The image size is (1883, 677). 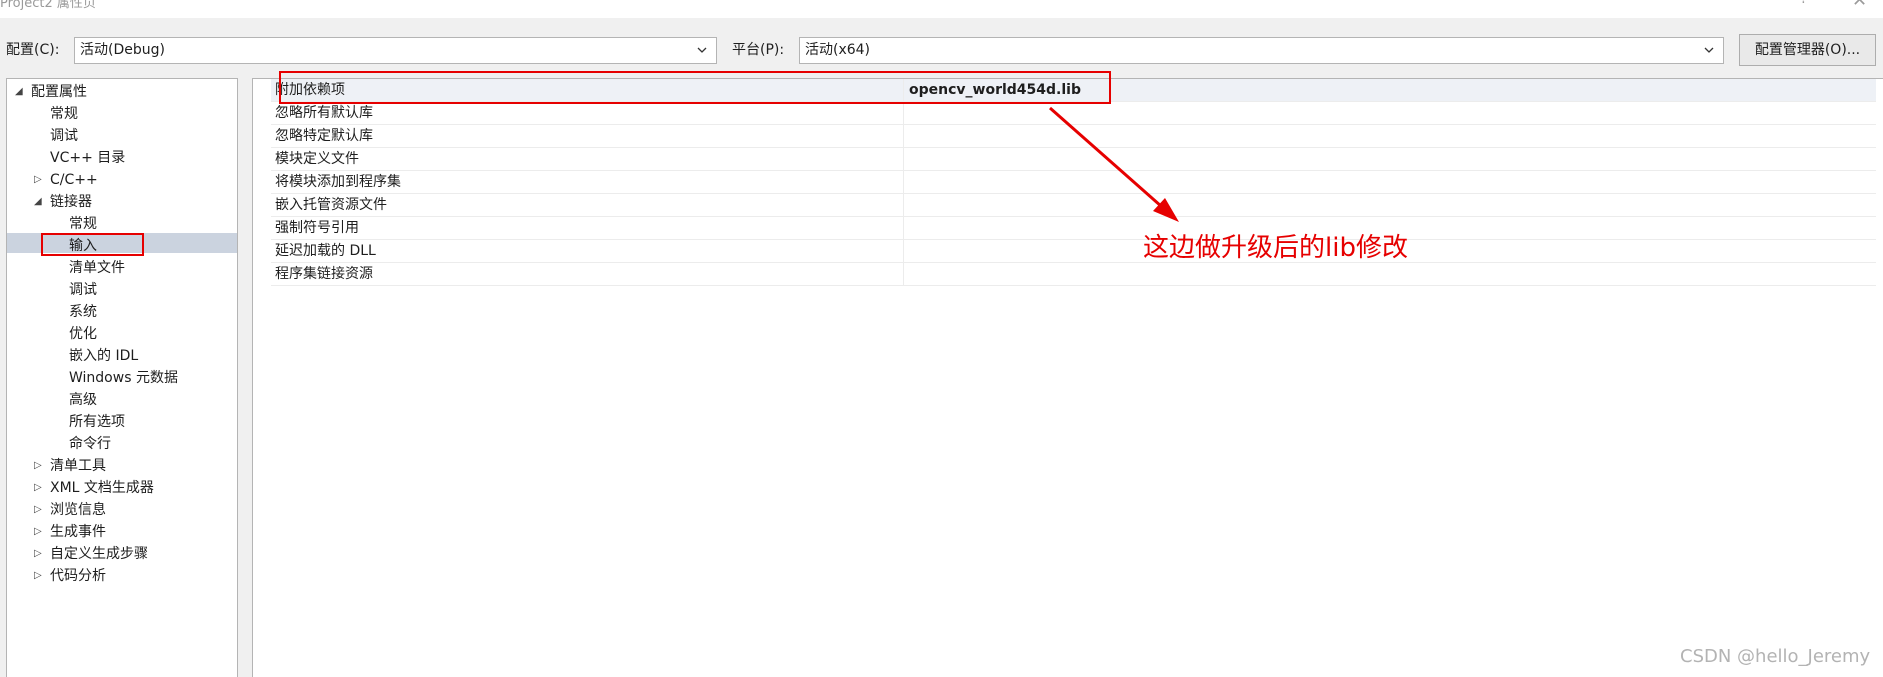 I want to click on tree-item-label: 代码分析, so click(x=78, y=576).